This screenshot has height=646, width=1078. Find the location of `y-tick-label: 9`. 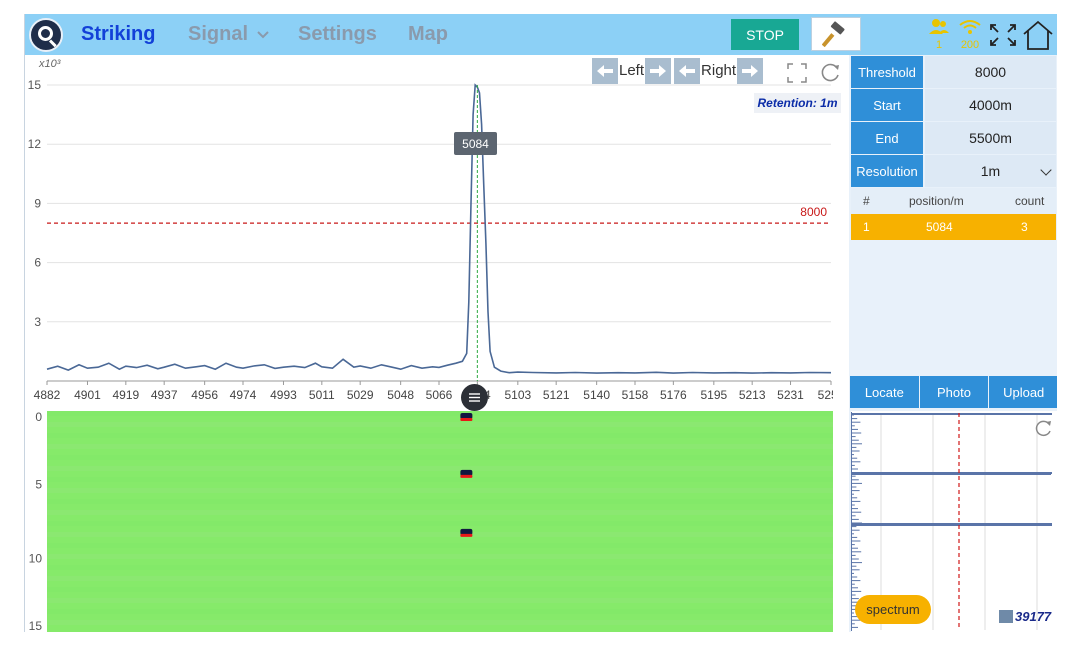

y-tick-label: 9 is located at coordinates (37, 203).